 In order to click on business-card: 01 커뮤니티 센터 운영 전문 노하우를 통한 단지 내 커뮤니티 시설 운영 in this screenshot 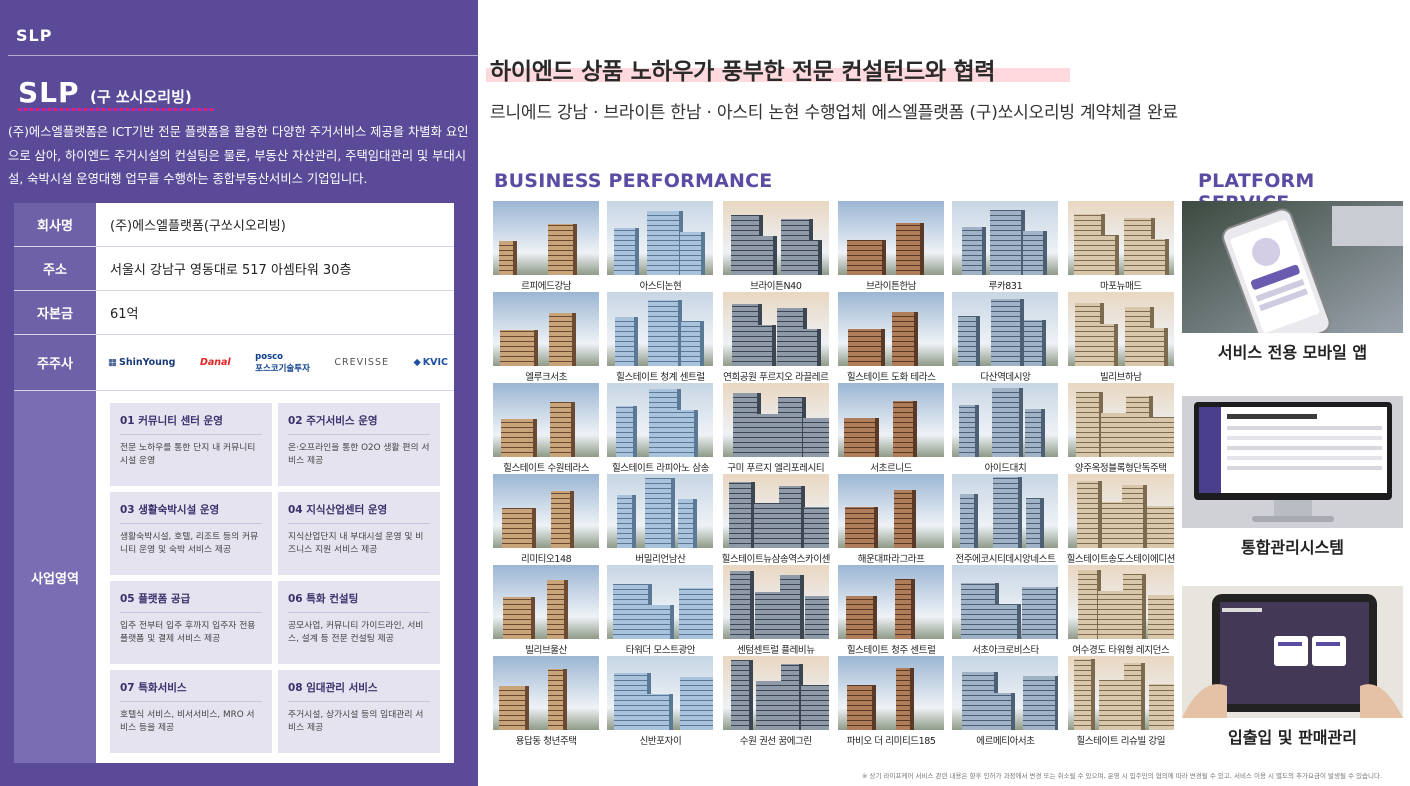, I will do `click(191, 444)`.